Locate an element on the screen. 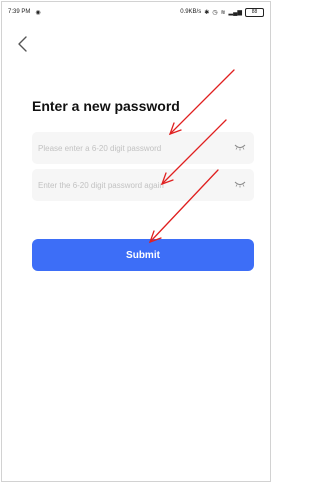 Image resolution: width=320 pixels, height=484 pixels. battery-icon: 88 is located at coordinates (254, 12).